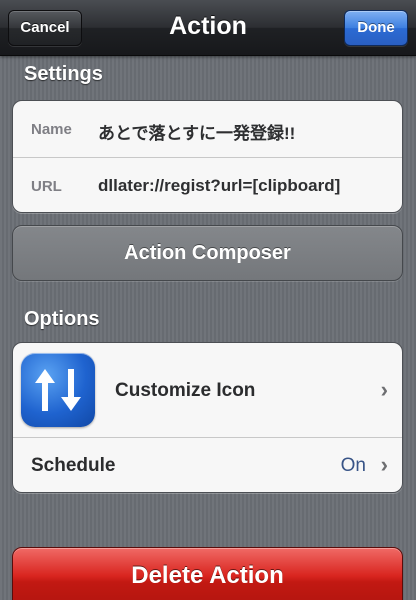 Image resolution: width=416 pixels, height=600 pixels. I want to click on name-label: Name, so click(51, 129).